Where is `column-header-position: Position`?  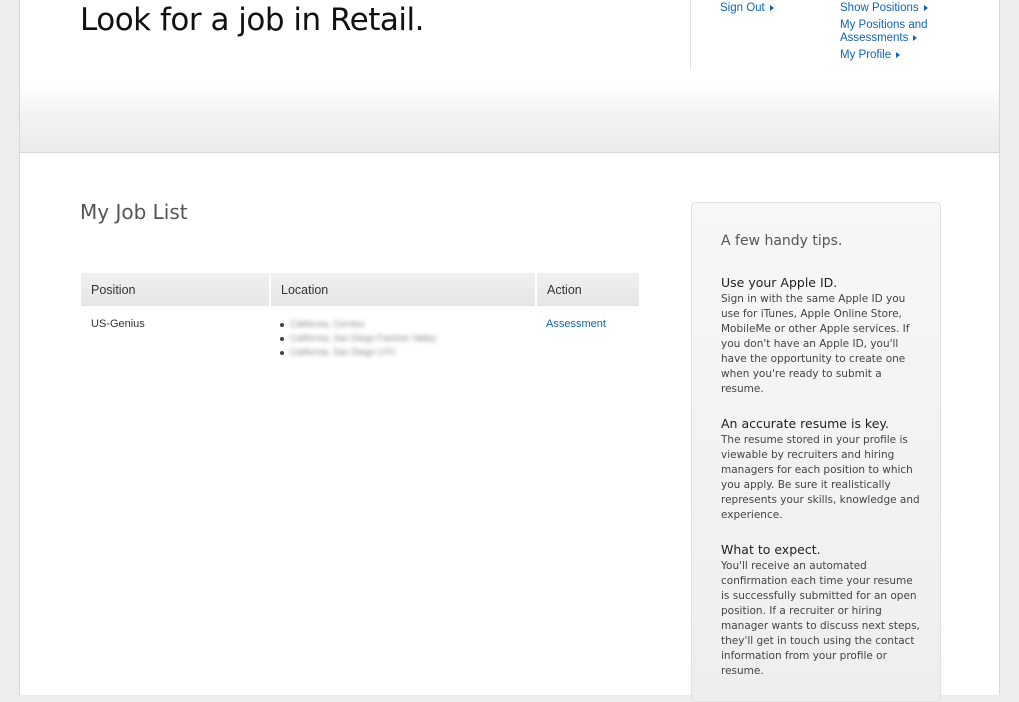
column-header-position: Position is located at coordinates (176, 289).